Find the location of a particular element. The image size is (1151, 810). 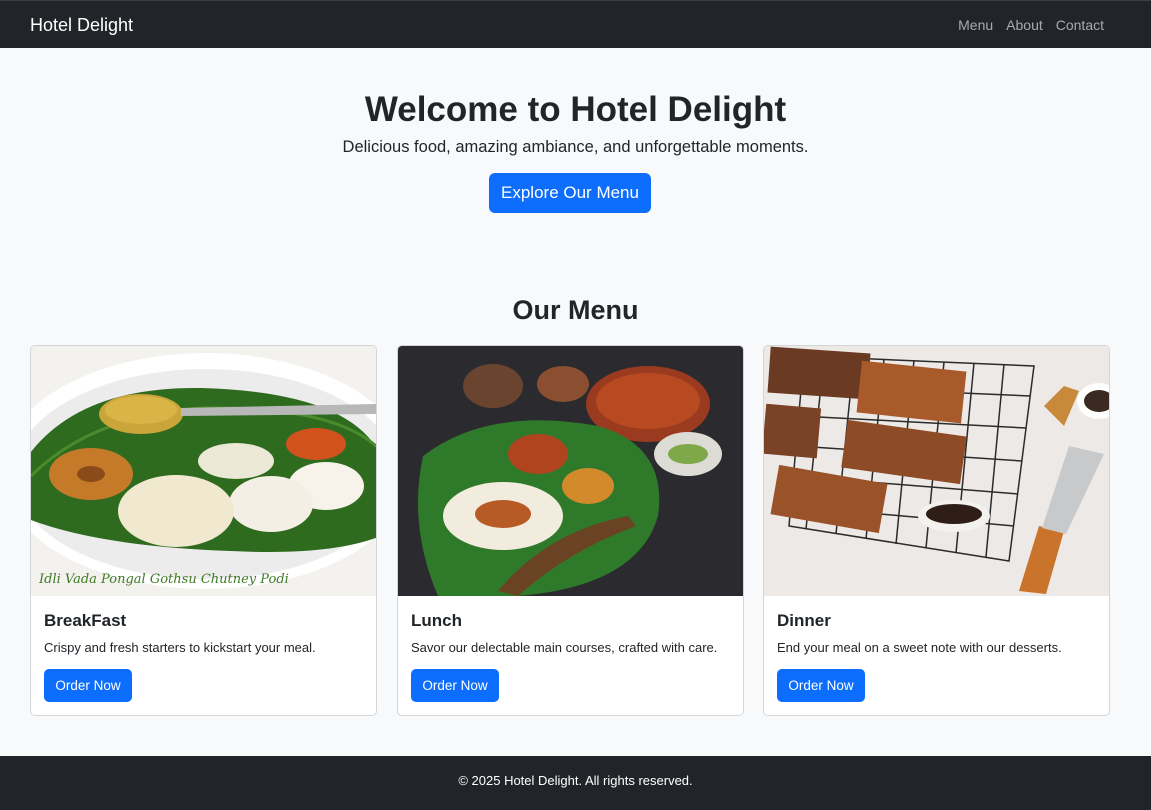

explore-menu-button: Explore Our Menu is located at coordinates (570, 193).